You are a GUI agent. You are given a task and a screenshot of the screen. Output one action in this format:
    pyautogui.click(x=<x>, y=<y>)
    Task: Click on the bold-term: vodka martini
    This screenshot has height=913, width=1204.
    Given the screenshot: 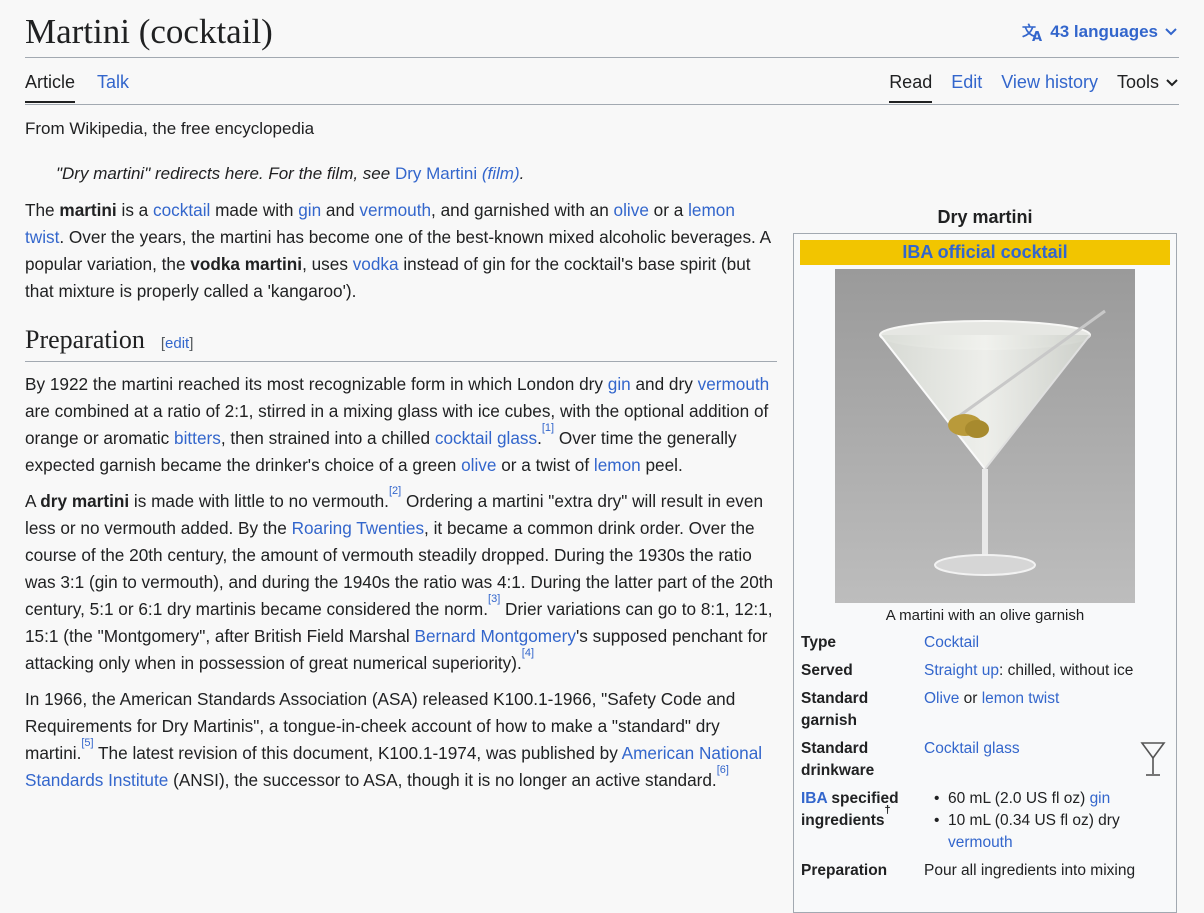 What is the action you would take?
    pyautogui.click(x=246, y=264)
    